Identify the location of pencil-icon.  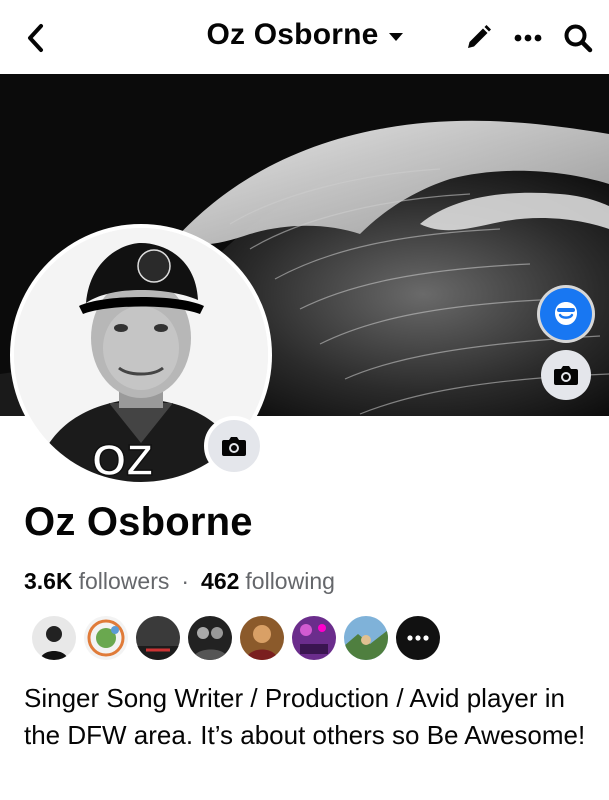
(479, 36).